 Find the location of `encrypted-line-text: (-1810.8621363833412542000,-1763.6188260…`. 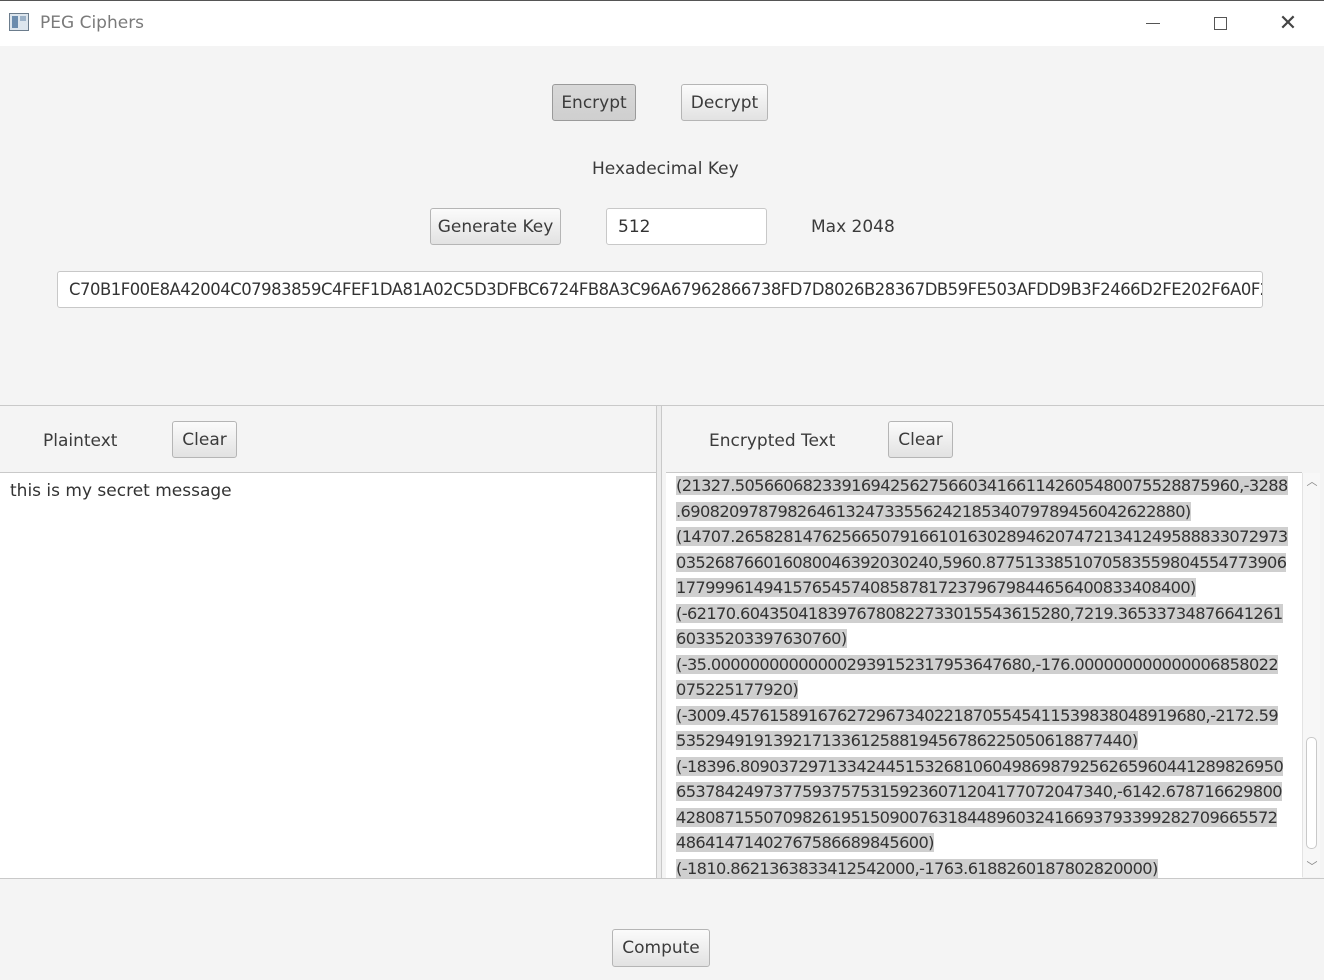

encrypted-line-text: (-1810.8621363833412542000,-1763.6188260… is located at coordinates (917, 868).